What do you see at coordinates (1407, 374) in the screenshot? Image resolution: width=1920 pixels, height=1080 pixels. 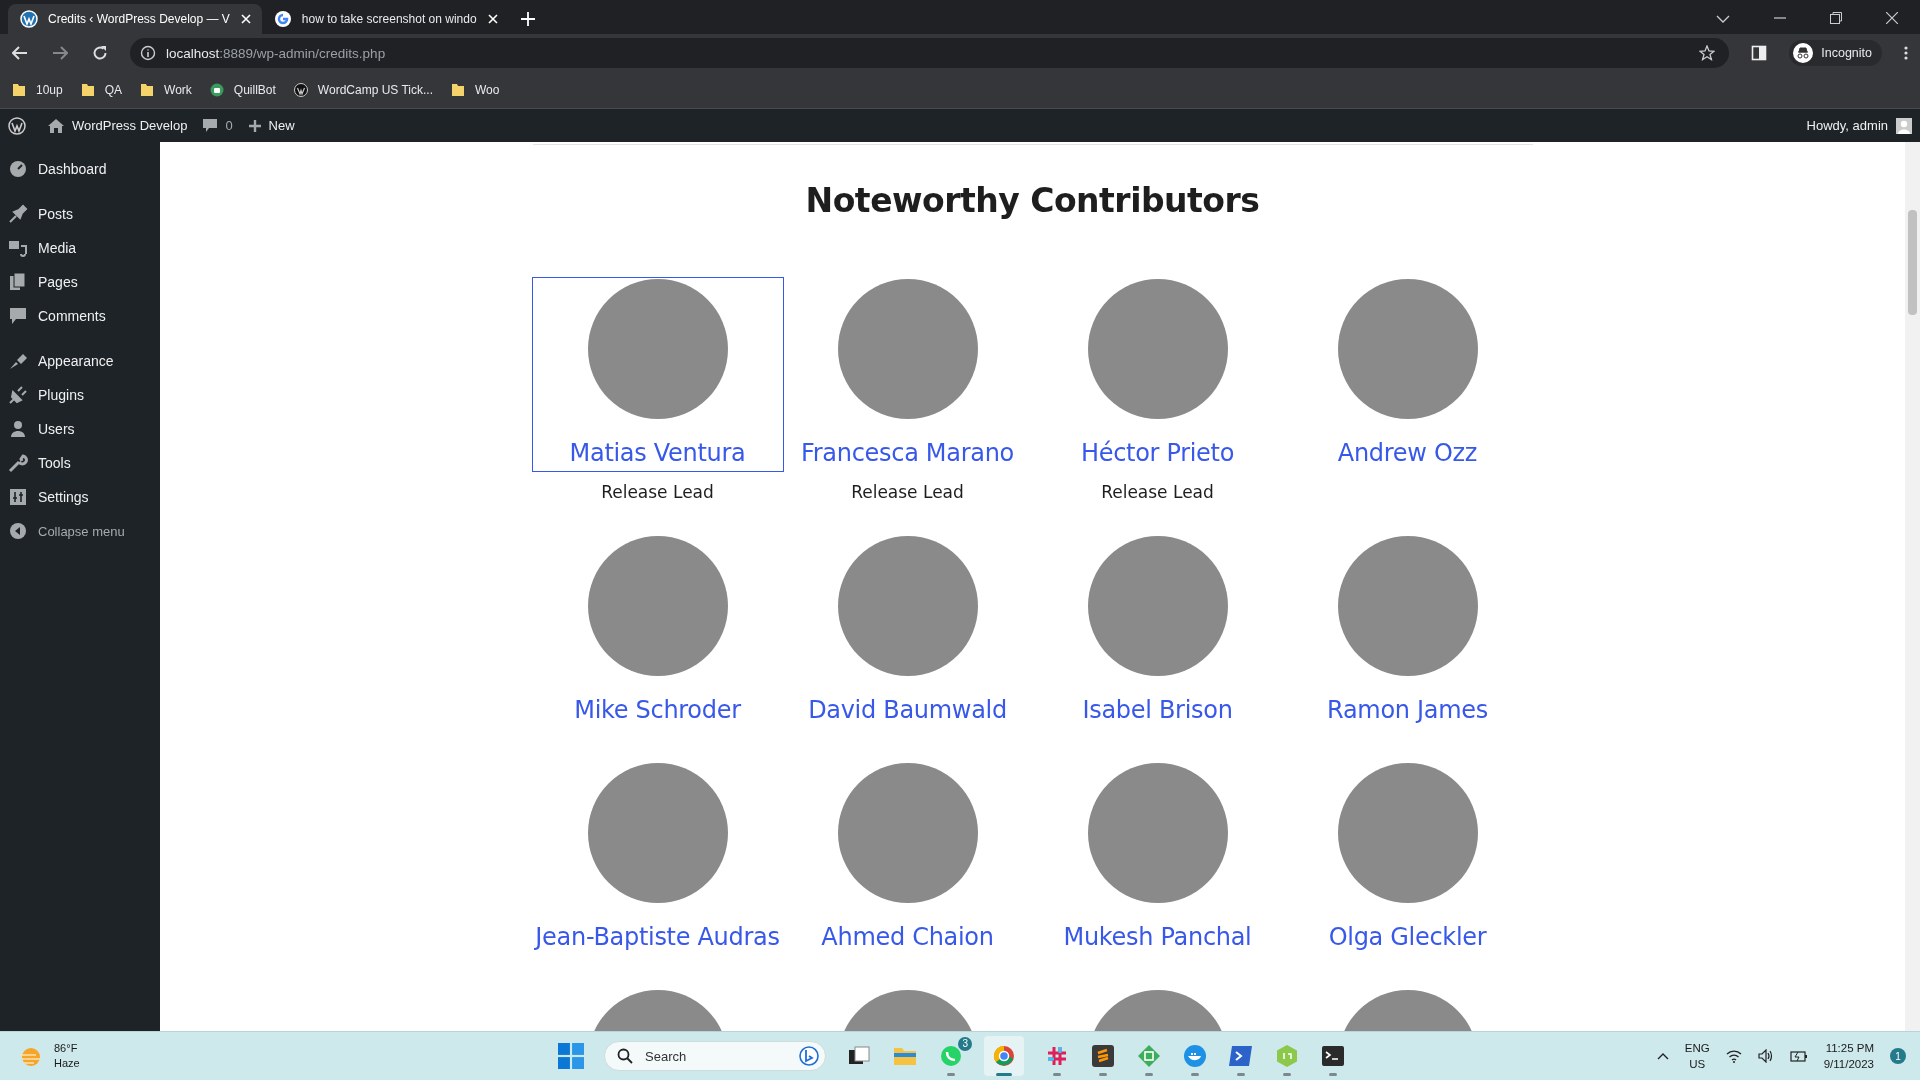 I see `contributor-link: Andrew Ozz` at bounding box center [1407, 374].